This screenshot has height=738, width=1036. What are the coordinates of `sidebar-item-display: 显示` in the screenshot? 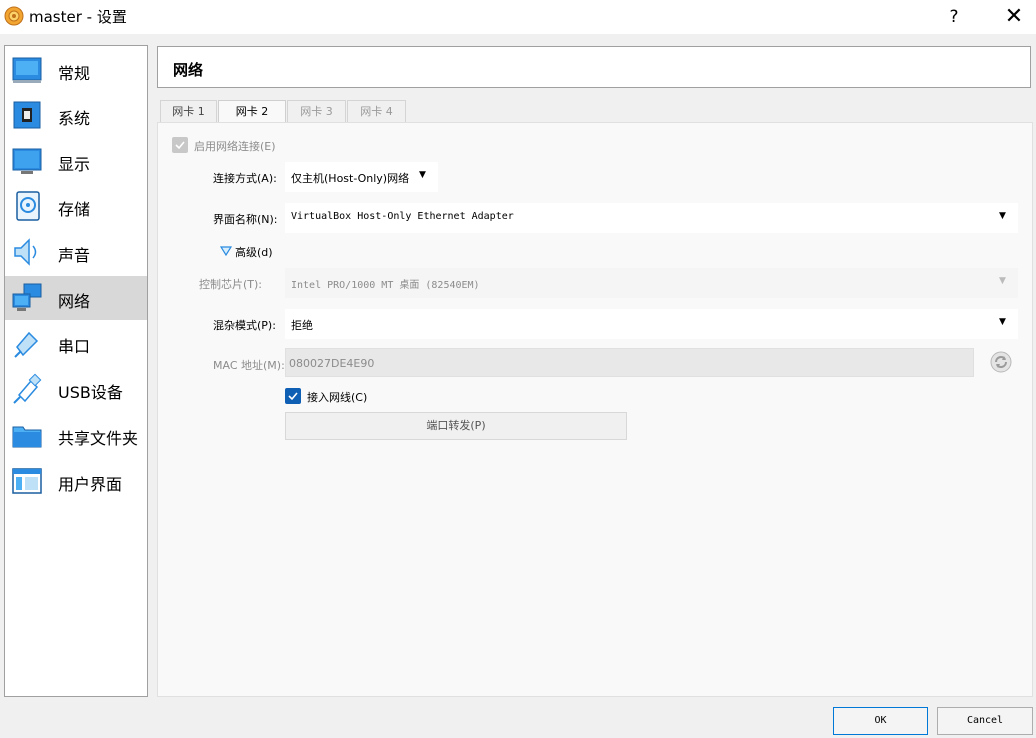 It's located at (76, 161).